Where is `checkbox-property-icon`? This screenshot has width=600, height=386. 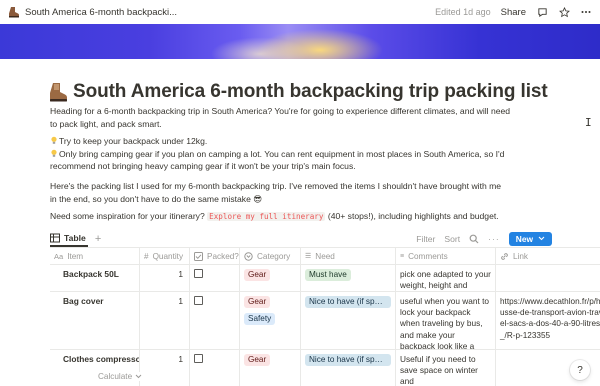
checkbox-property-icon is located at coordinates (198, 256).